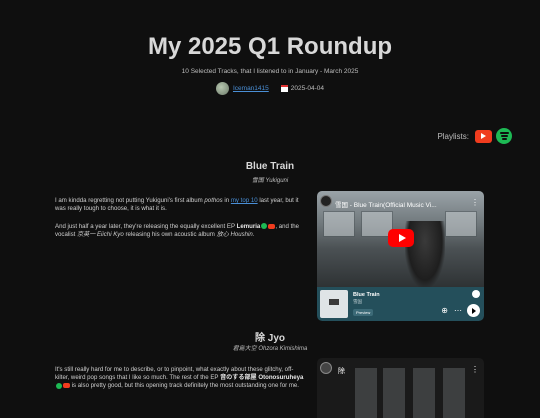 The width and height of the screenshot is (540, 418). I want to click on video-embed: 除 ⋮, so click(400, 388).